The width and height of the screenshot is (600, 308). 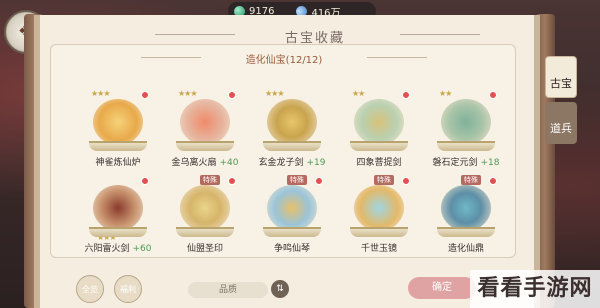 I want to click on site-watermark: 看看手游网, so click(x=535, y=289).